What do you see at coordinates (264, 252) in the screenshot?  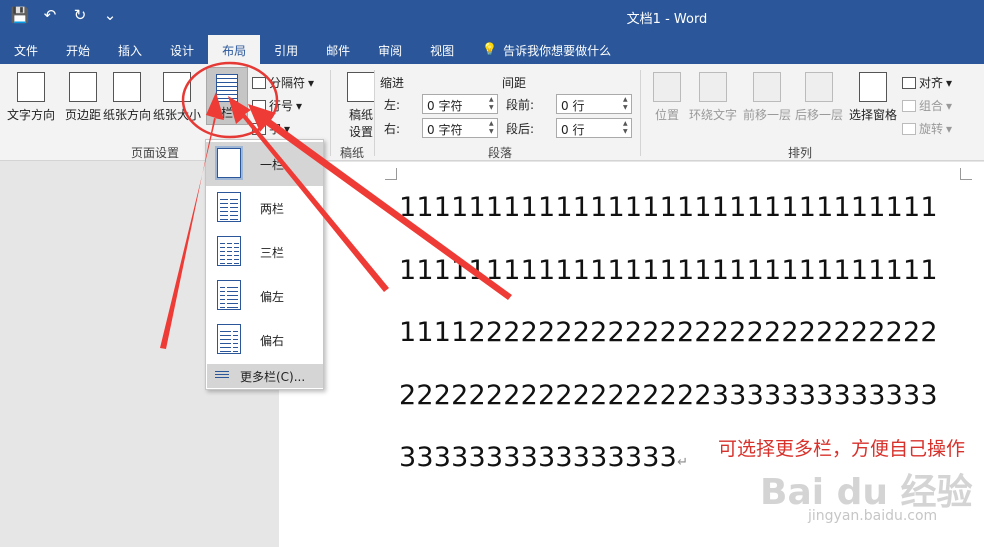 I see `menu-item-three-columns: 三栏` at bounding box center [264, 252].